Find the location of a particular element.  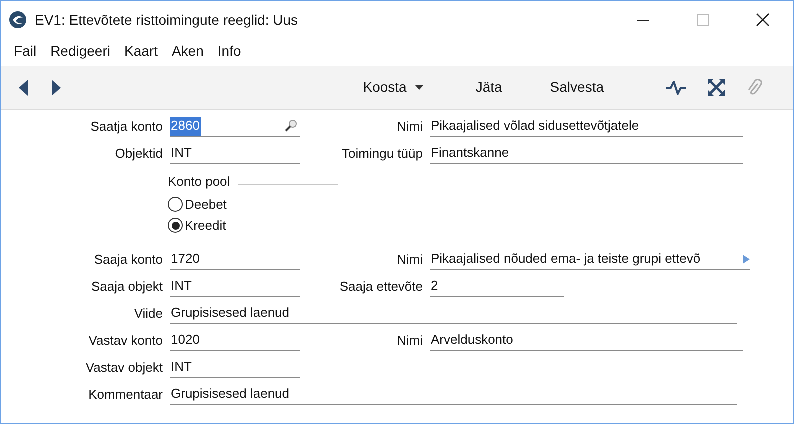

menu-item: Info is located at coordinates (229, 51).